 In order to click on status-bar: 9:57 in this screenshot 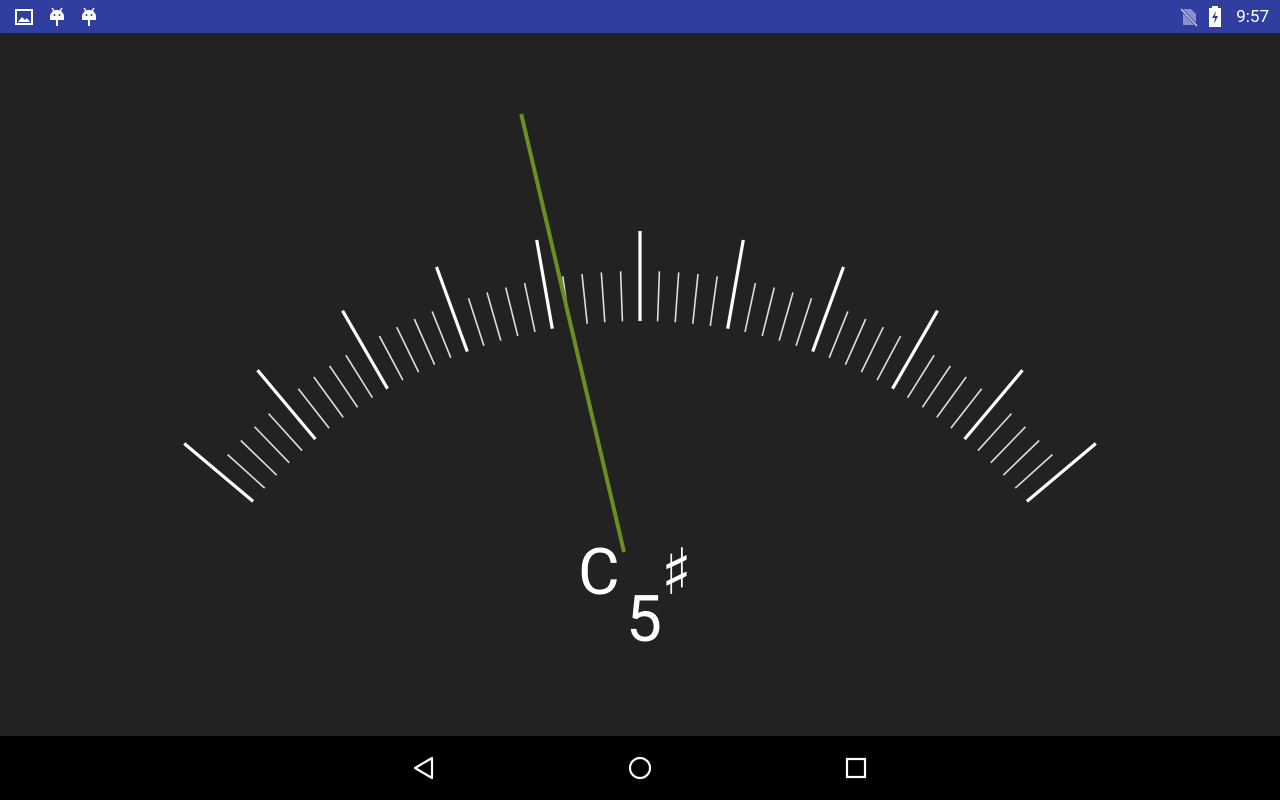, I will do `click(640, 16)`.